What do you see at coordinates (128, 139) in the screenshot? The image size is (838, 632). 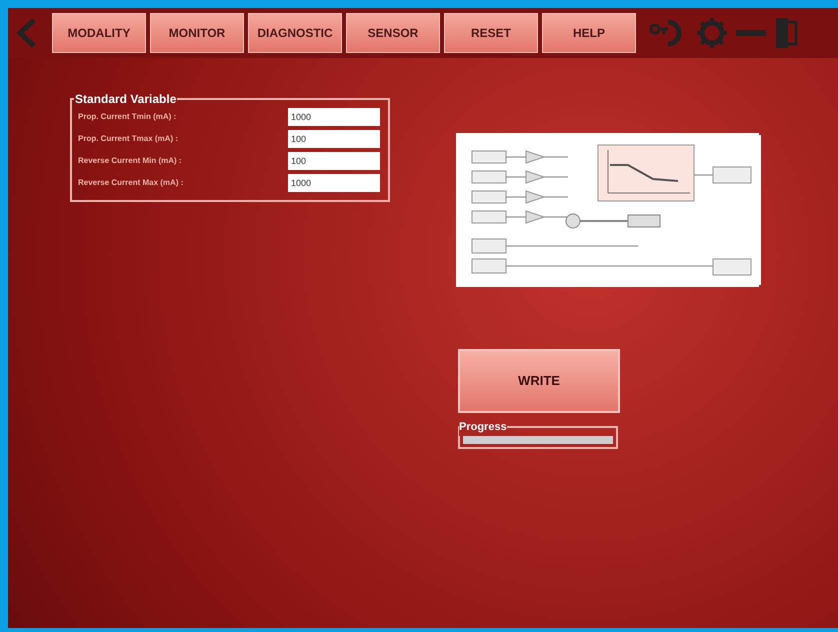 I see `field-label: Prop. Current Tmax (mA) :` at bounding box center [128, 139].